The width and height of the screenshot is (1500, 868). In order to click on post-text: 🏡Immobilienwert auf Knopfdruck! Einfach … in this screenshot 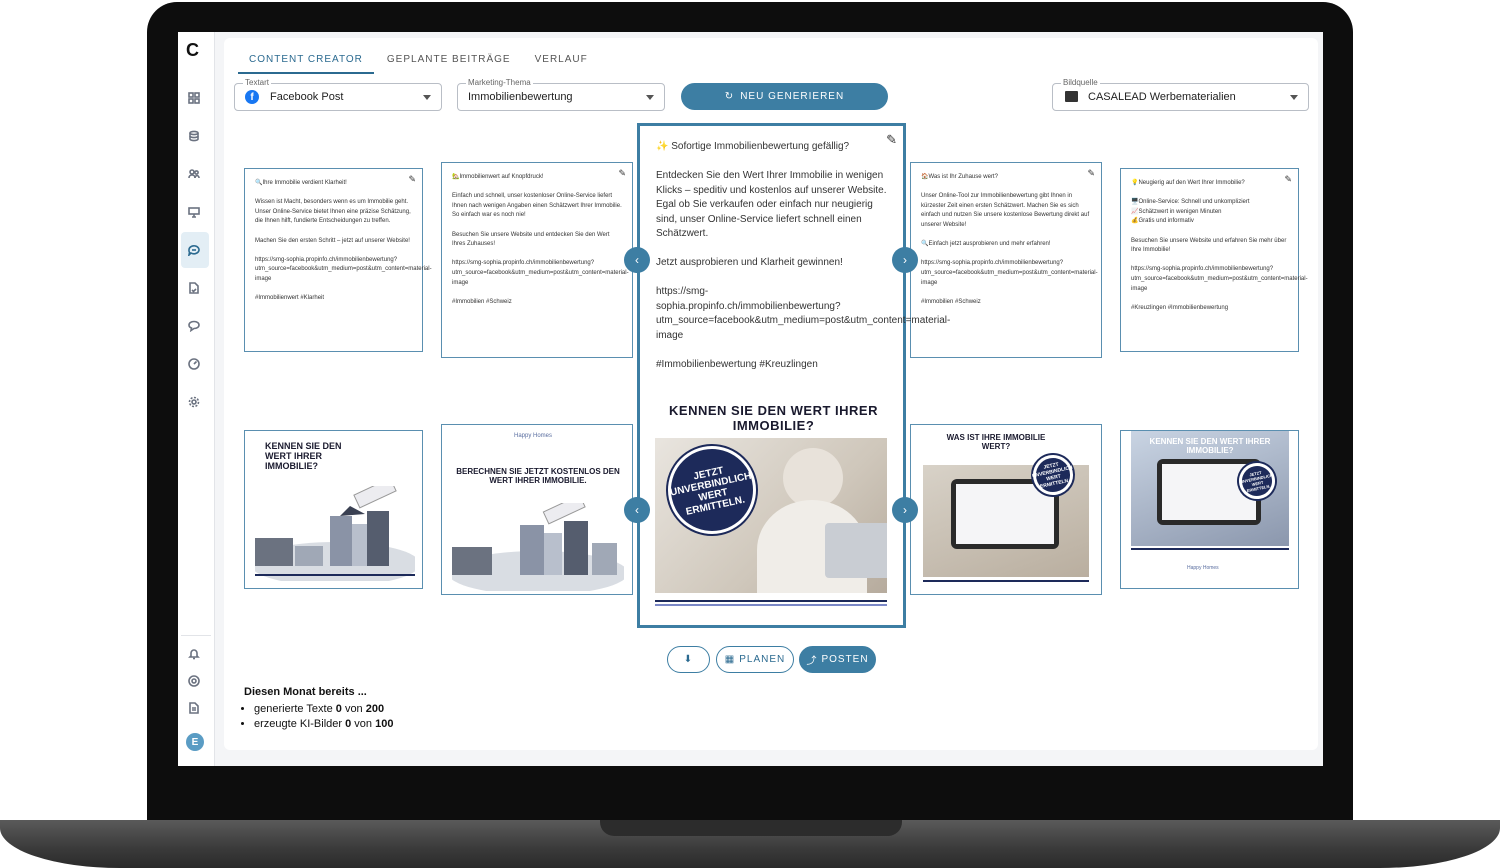, I will do `click(540, 239)`.